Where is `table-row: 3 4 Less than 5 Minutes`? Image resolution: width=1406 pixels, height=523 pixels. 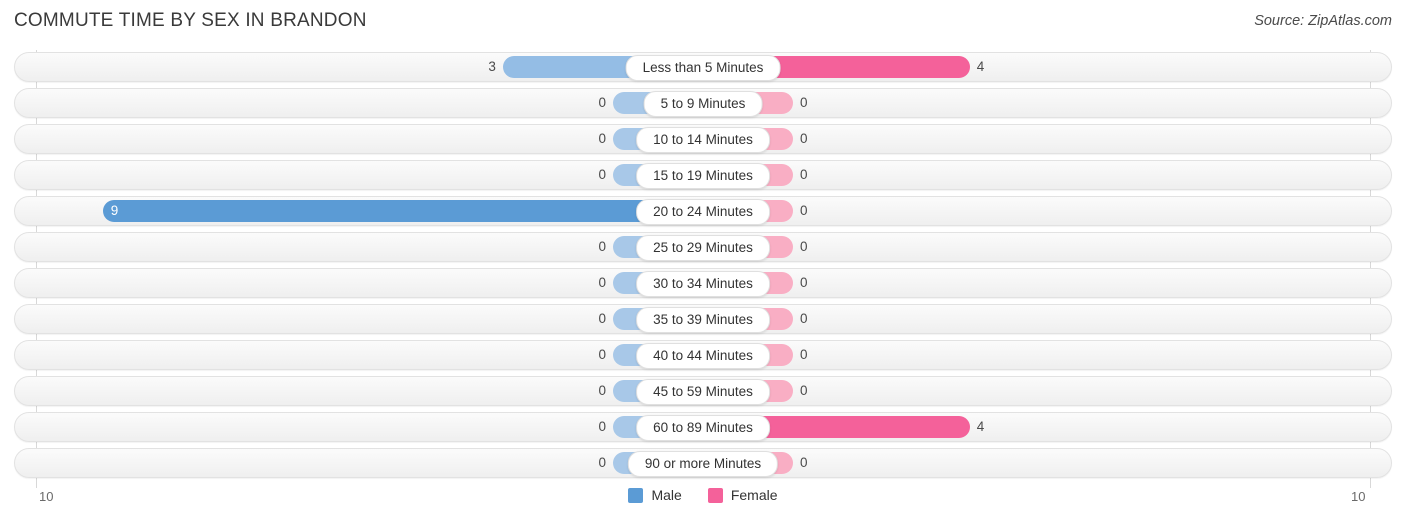 table-row: 3 4 Less than 5 Minutes is located at coordinates (703, 67).